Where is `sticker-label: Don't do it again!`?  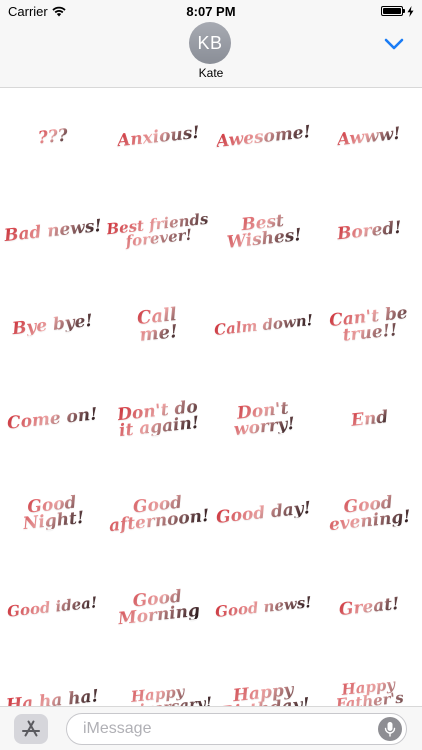 sticker-label: Don't do it again! is located at coordinates (158, 419).